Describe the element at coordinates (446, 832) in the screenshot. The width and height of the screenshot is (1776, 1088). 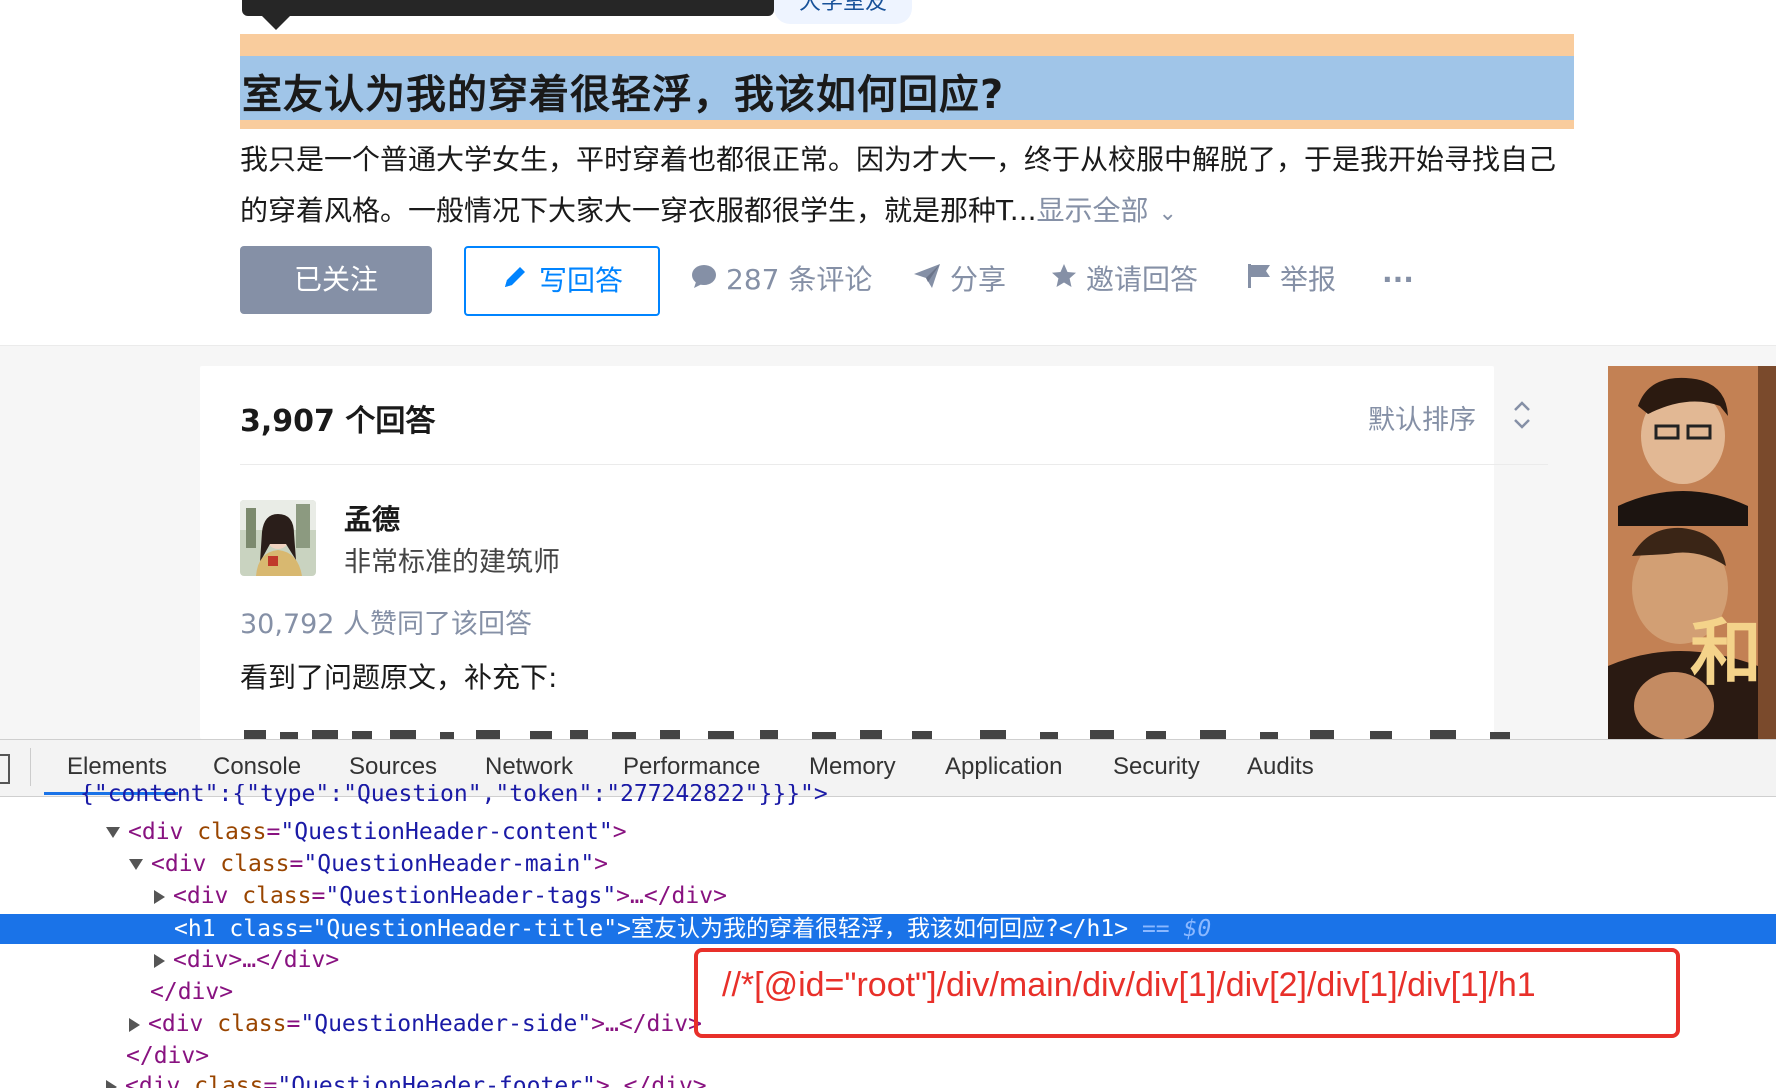
I see `dom-attr-value: "QuestionHeader-content"` at that location.